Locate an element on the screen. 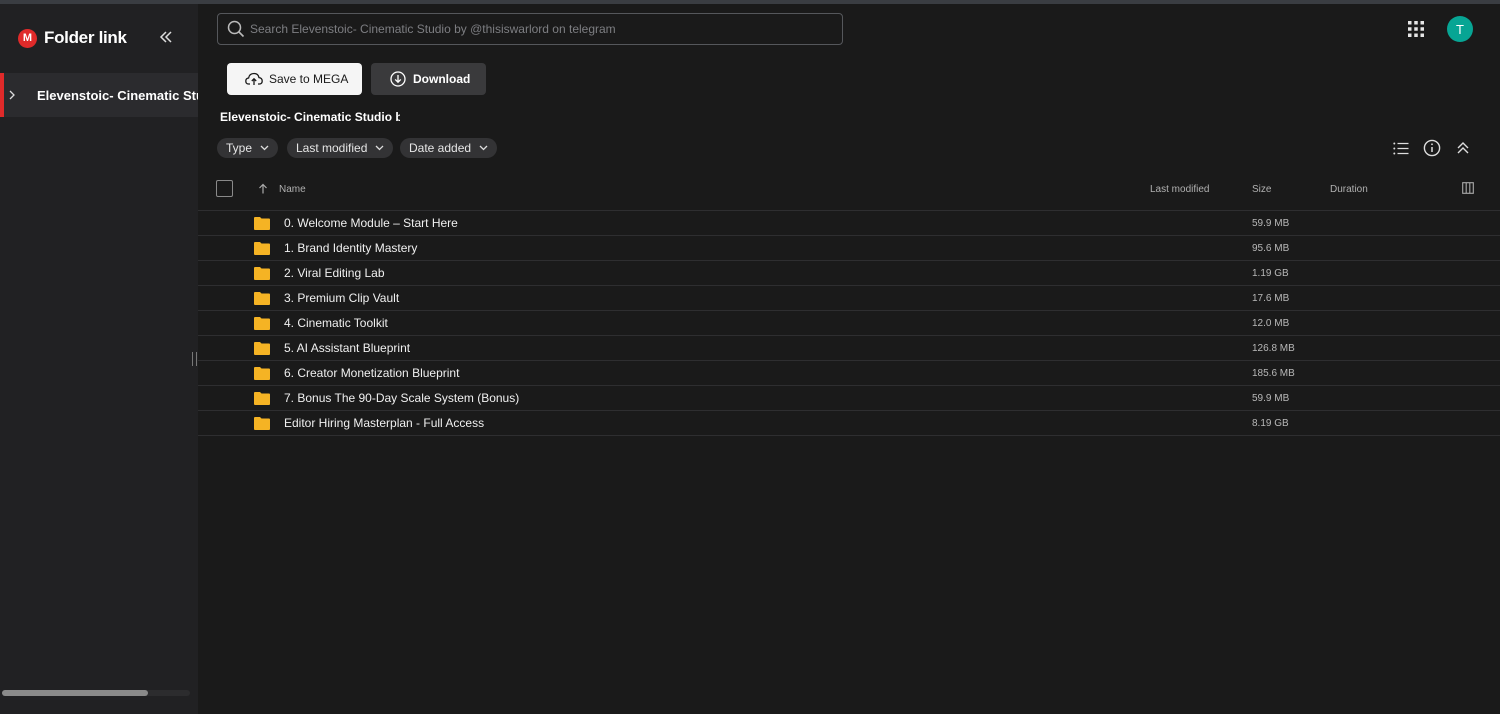 The image size is (1500, 714). folder-title: Elevenstoic- Cinematic Studio by is located at coordinates (315, 117).